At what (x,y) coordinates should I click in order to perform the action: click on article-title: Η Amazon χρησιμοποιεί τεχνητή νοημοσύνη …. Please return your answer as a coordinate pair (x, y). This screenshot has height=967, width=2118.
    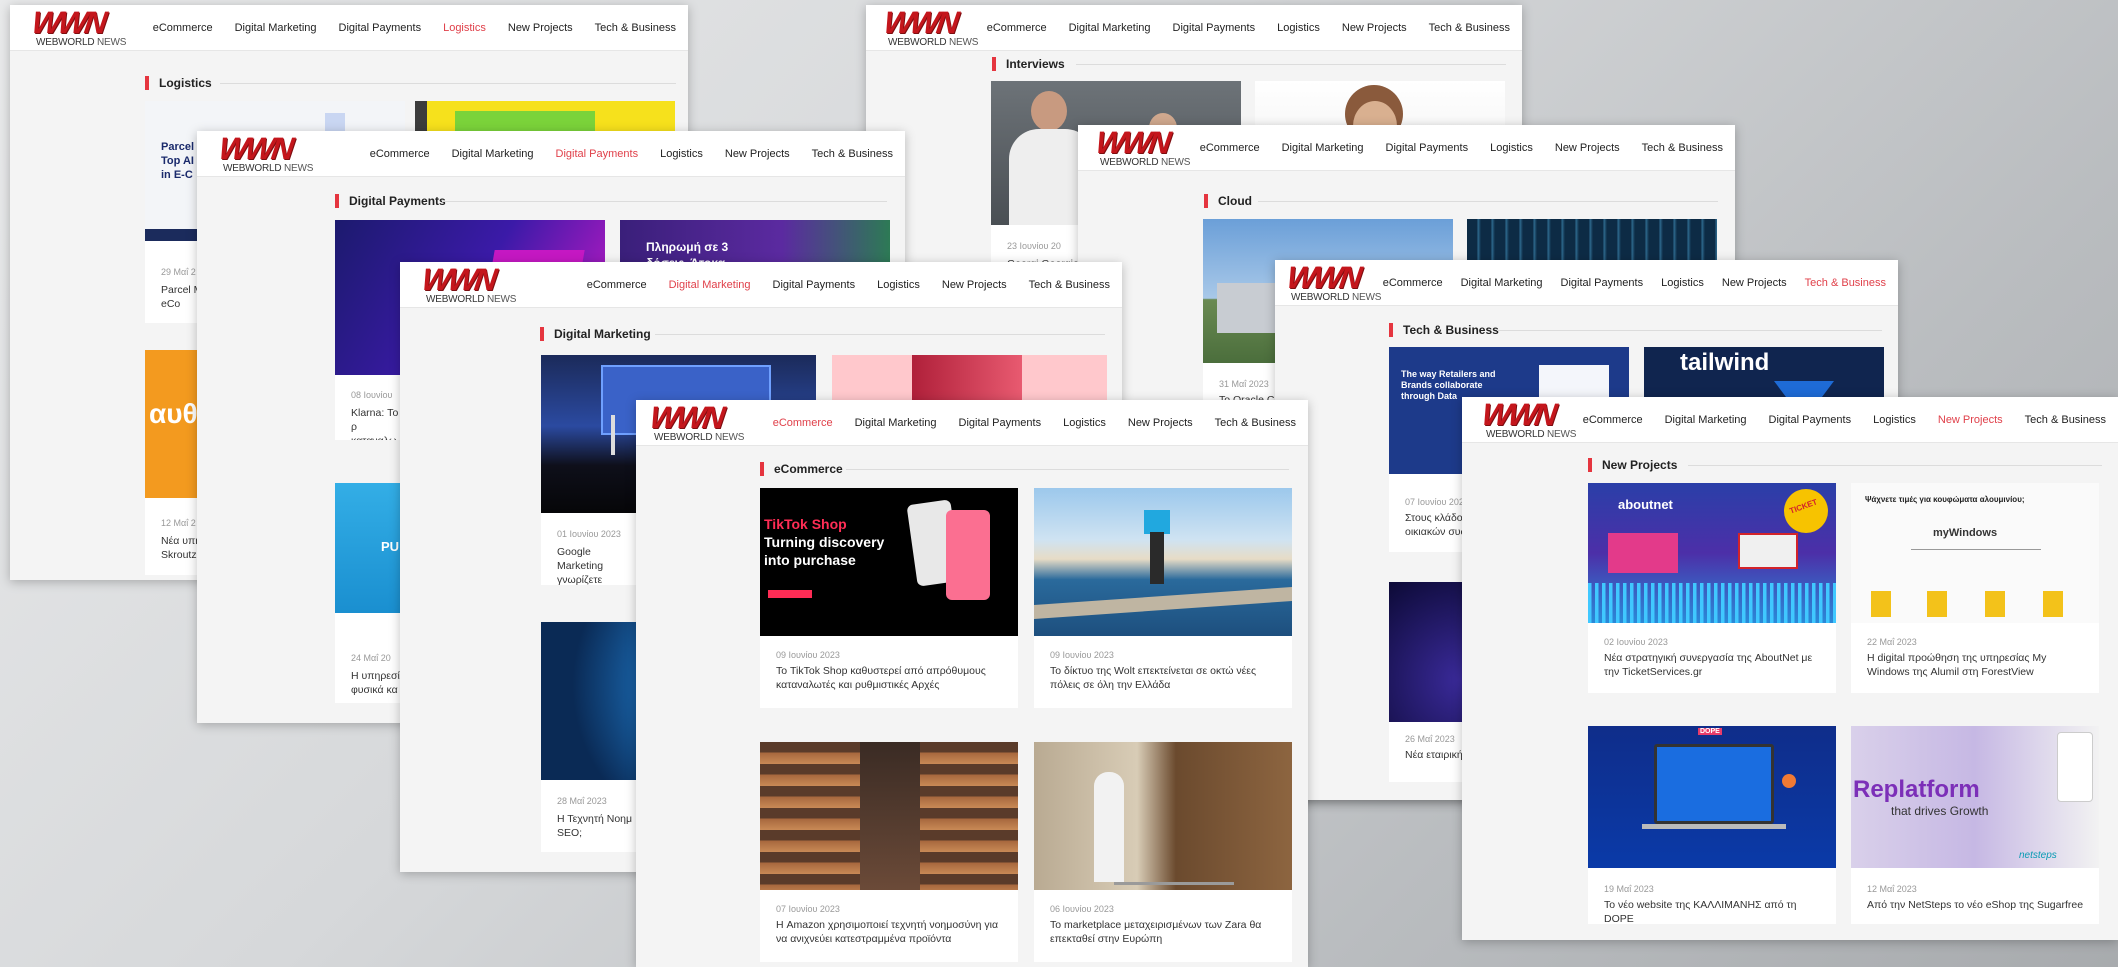
    Looking at the image, I should click on (890, 932).